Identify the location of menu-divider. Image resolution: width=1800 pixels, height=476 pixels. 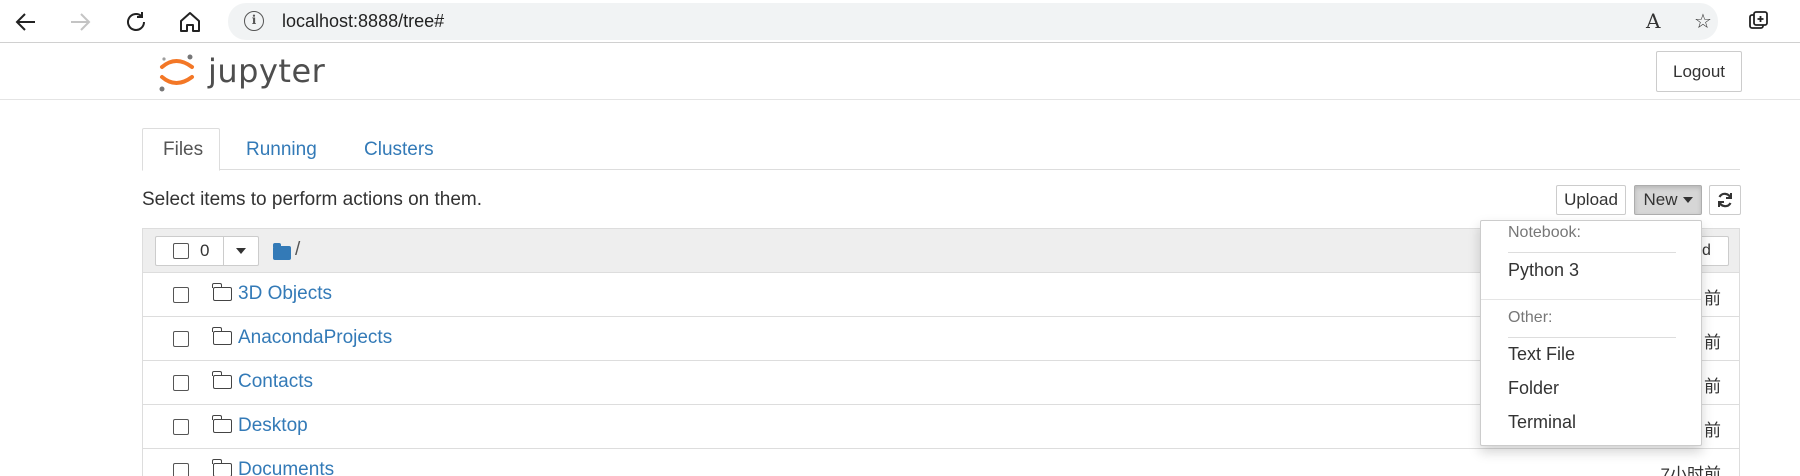
(1591, 299).